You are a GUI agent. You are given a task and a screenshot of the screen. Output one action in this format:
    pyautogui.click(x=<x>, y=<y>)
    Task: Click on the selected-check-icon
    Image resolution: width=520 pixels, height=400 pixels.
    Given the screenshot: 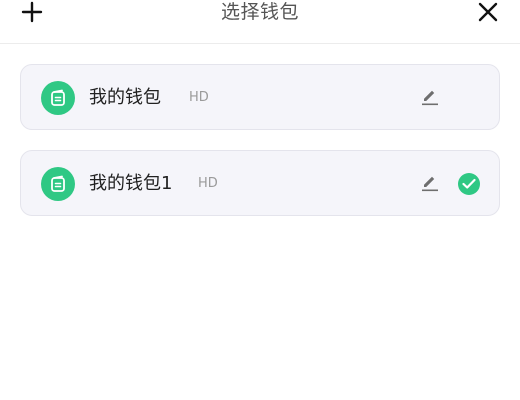 What is the action you would take?
    pyautogui.click(x=469, y=184)
    